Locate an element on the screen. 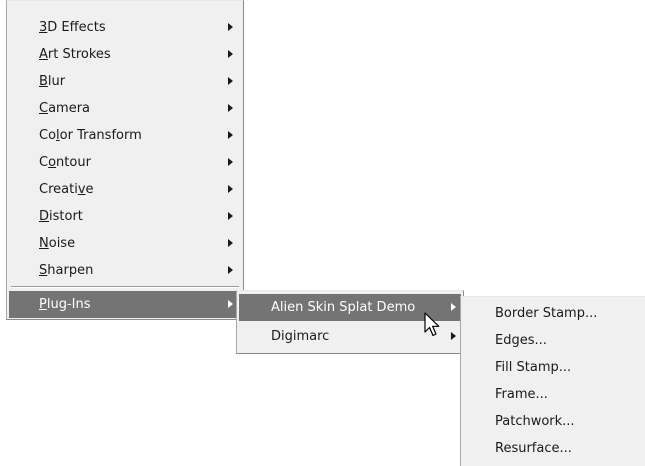 The image size is (645, 466). menu-item-camera: Camera is located at coordinates (125, 108).